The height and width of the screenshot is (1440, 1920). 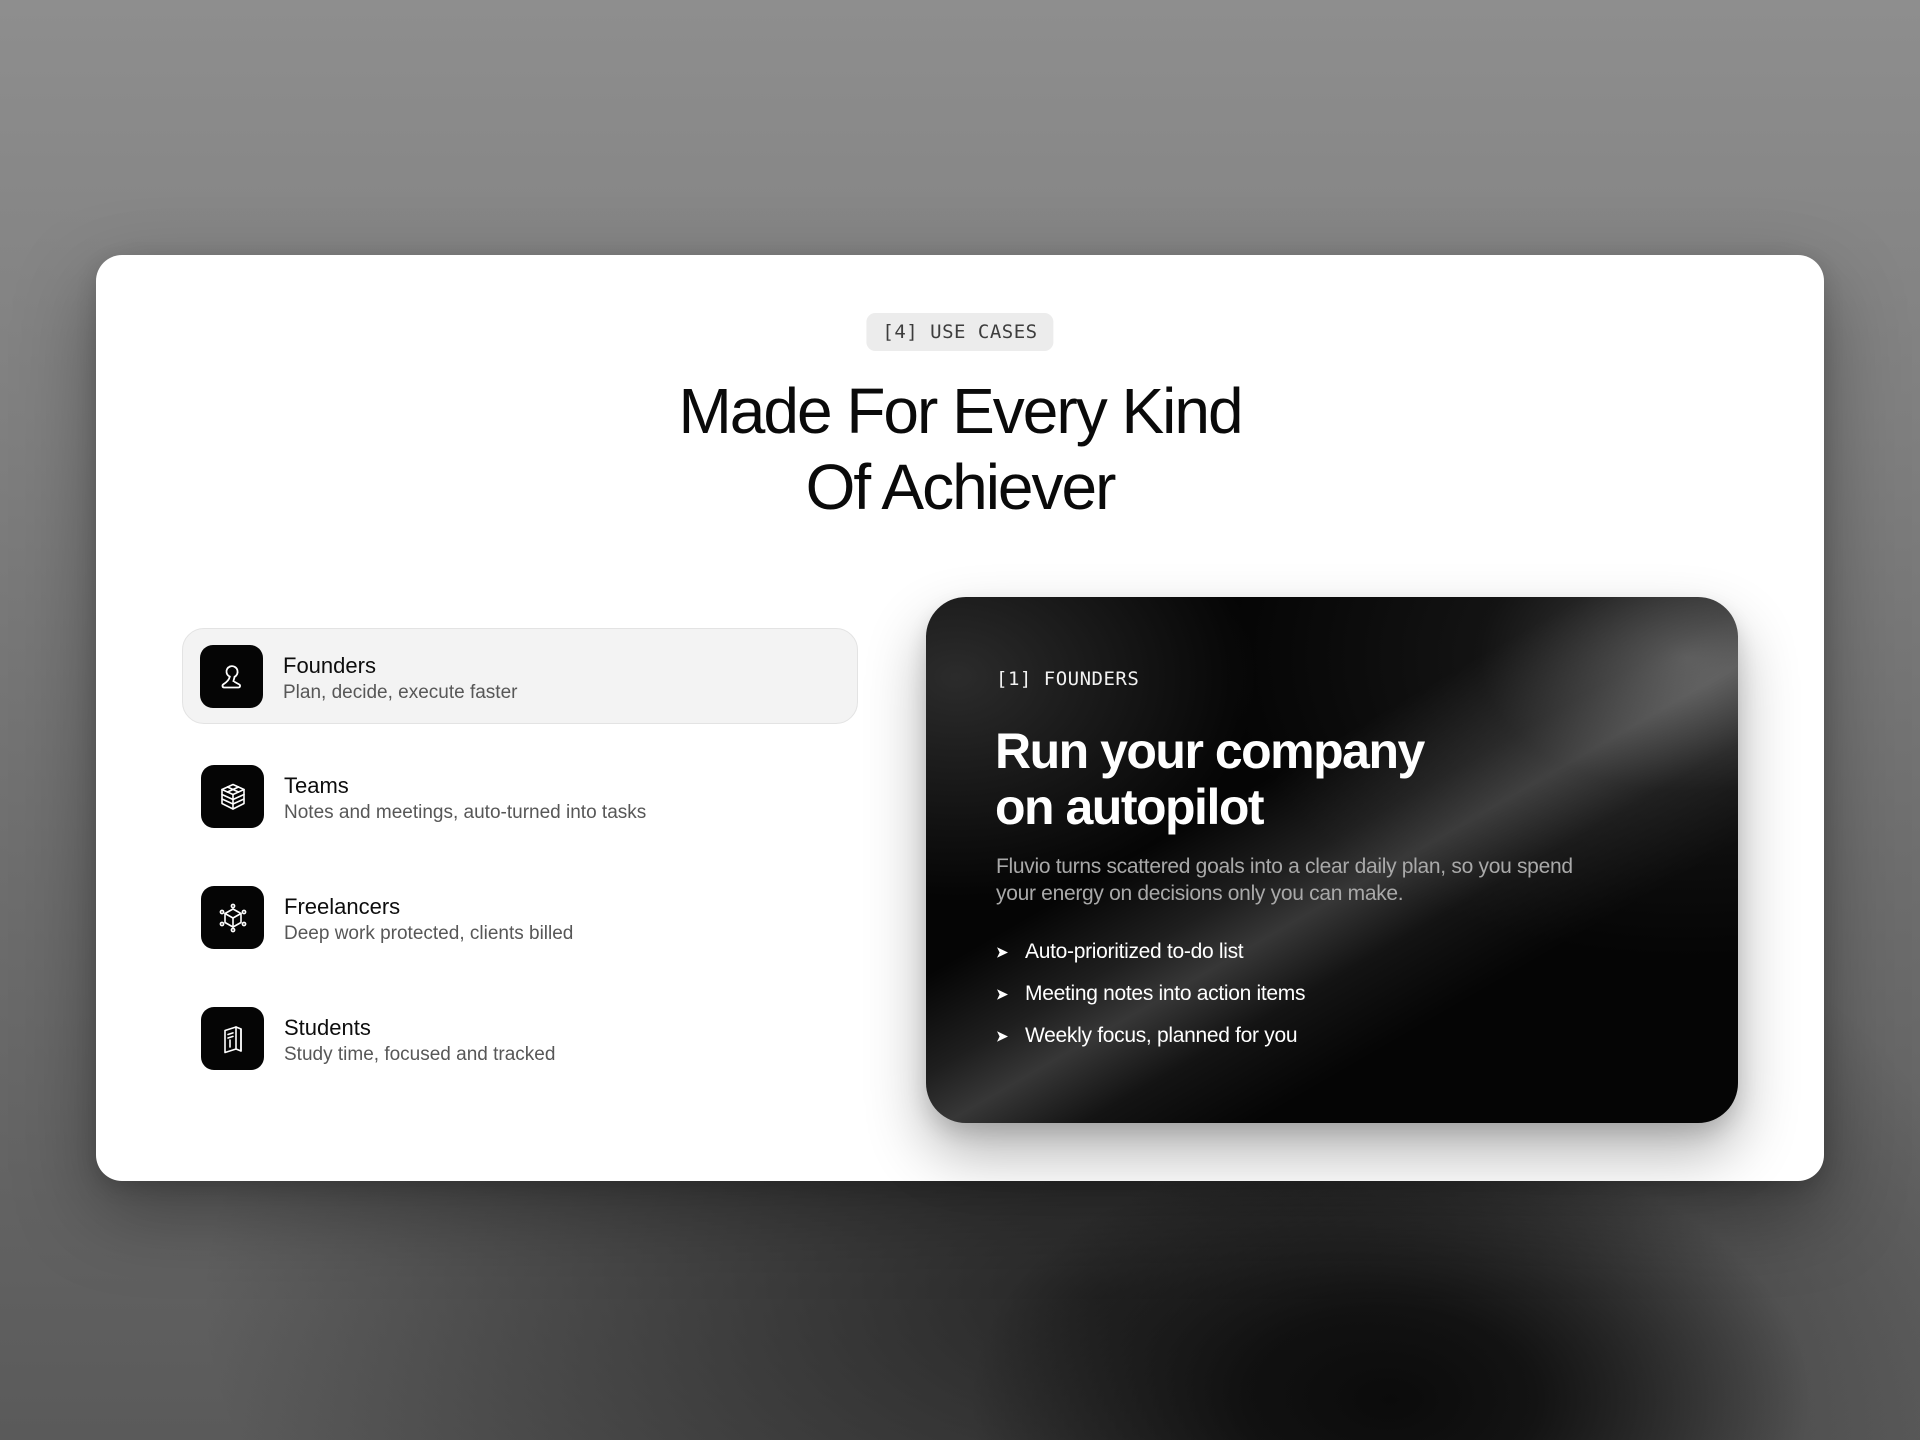 I want to click on section-badge: [4] USE CASES, so click(x=960, y=332).